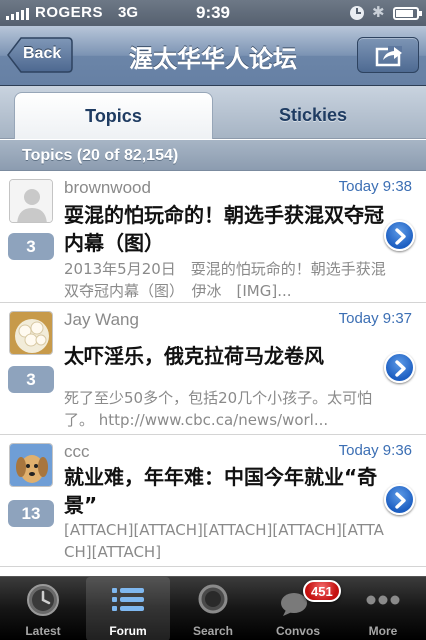 This screenshot has width=426, height=640. I want to click on share-button, so click(388, 55).